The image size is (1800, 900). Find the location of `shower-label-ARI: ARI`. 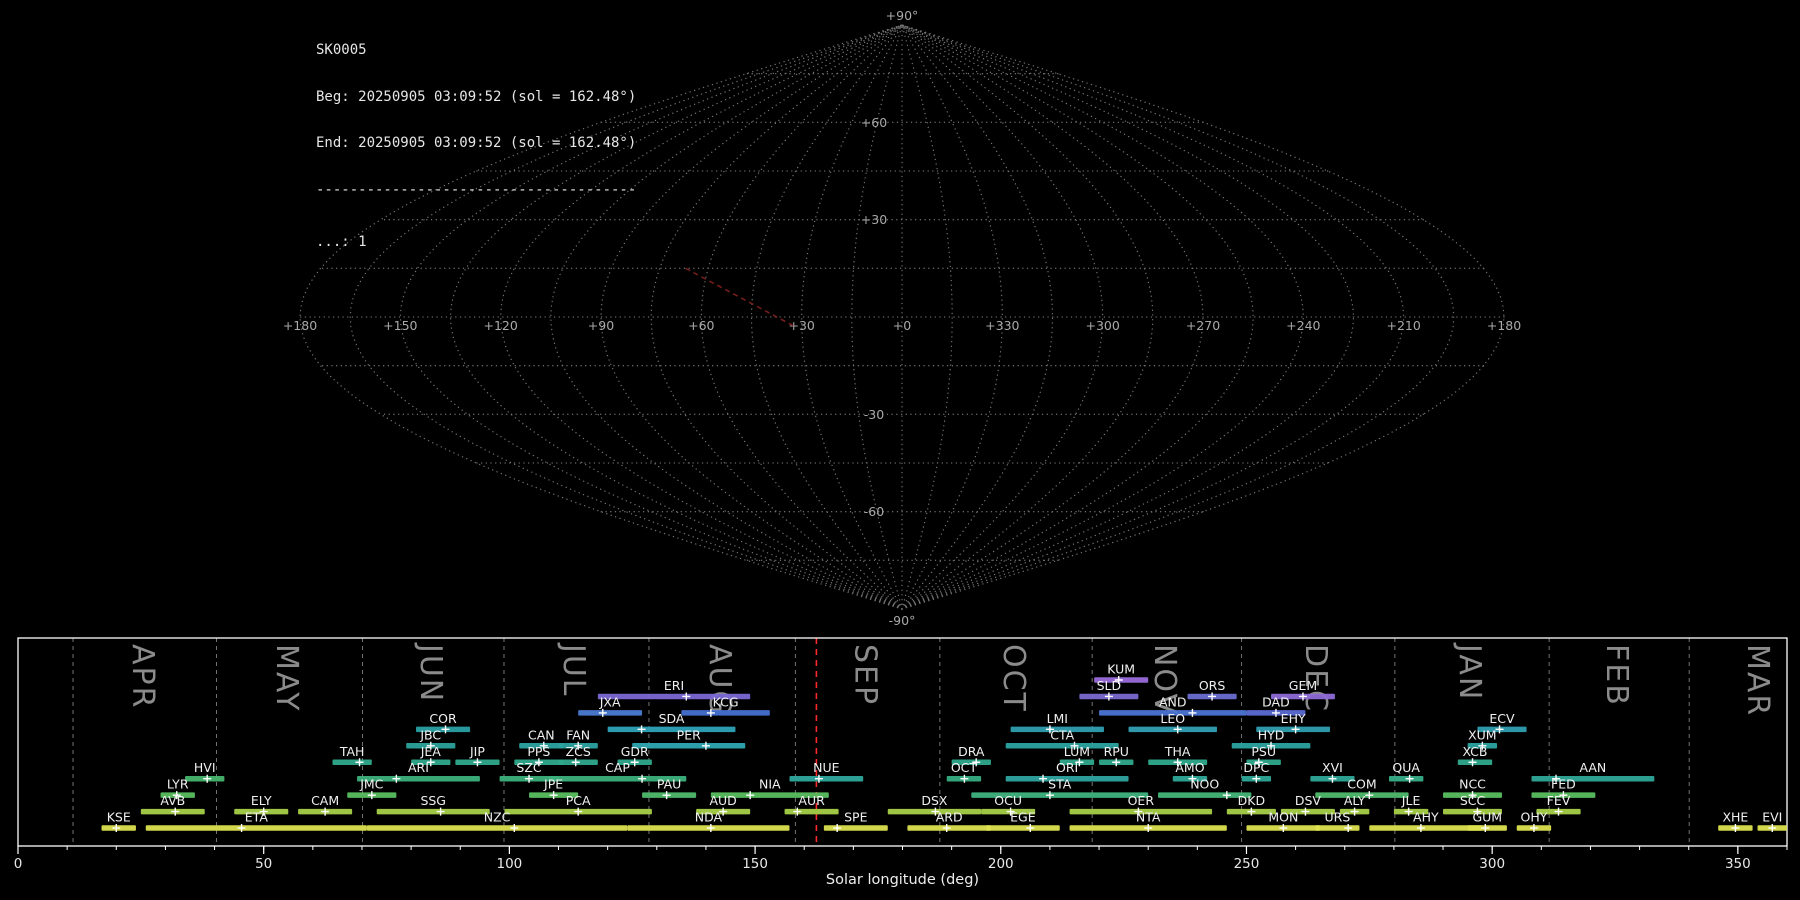

shower-label-ARI: ARI is located at coordinates (418, 767).